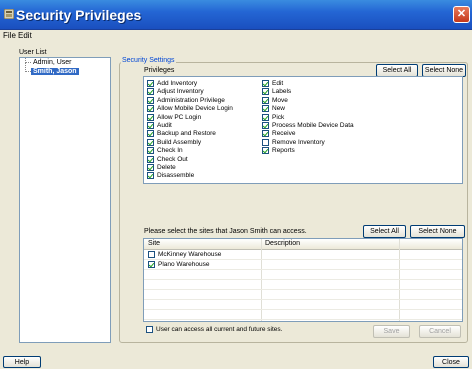  Describe the element at coordinates (461, 14) in the screenshot. I see `close-window-button: ✕` at that location.